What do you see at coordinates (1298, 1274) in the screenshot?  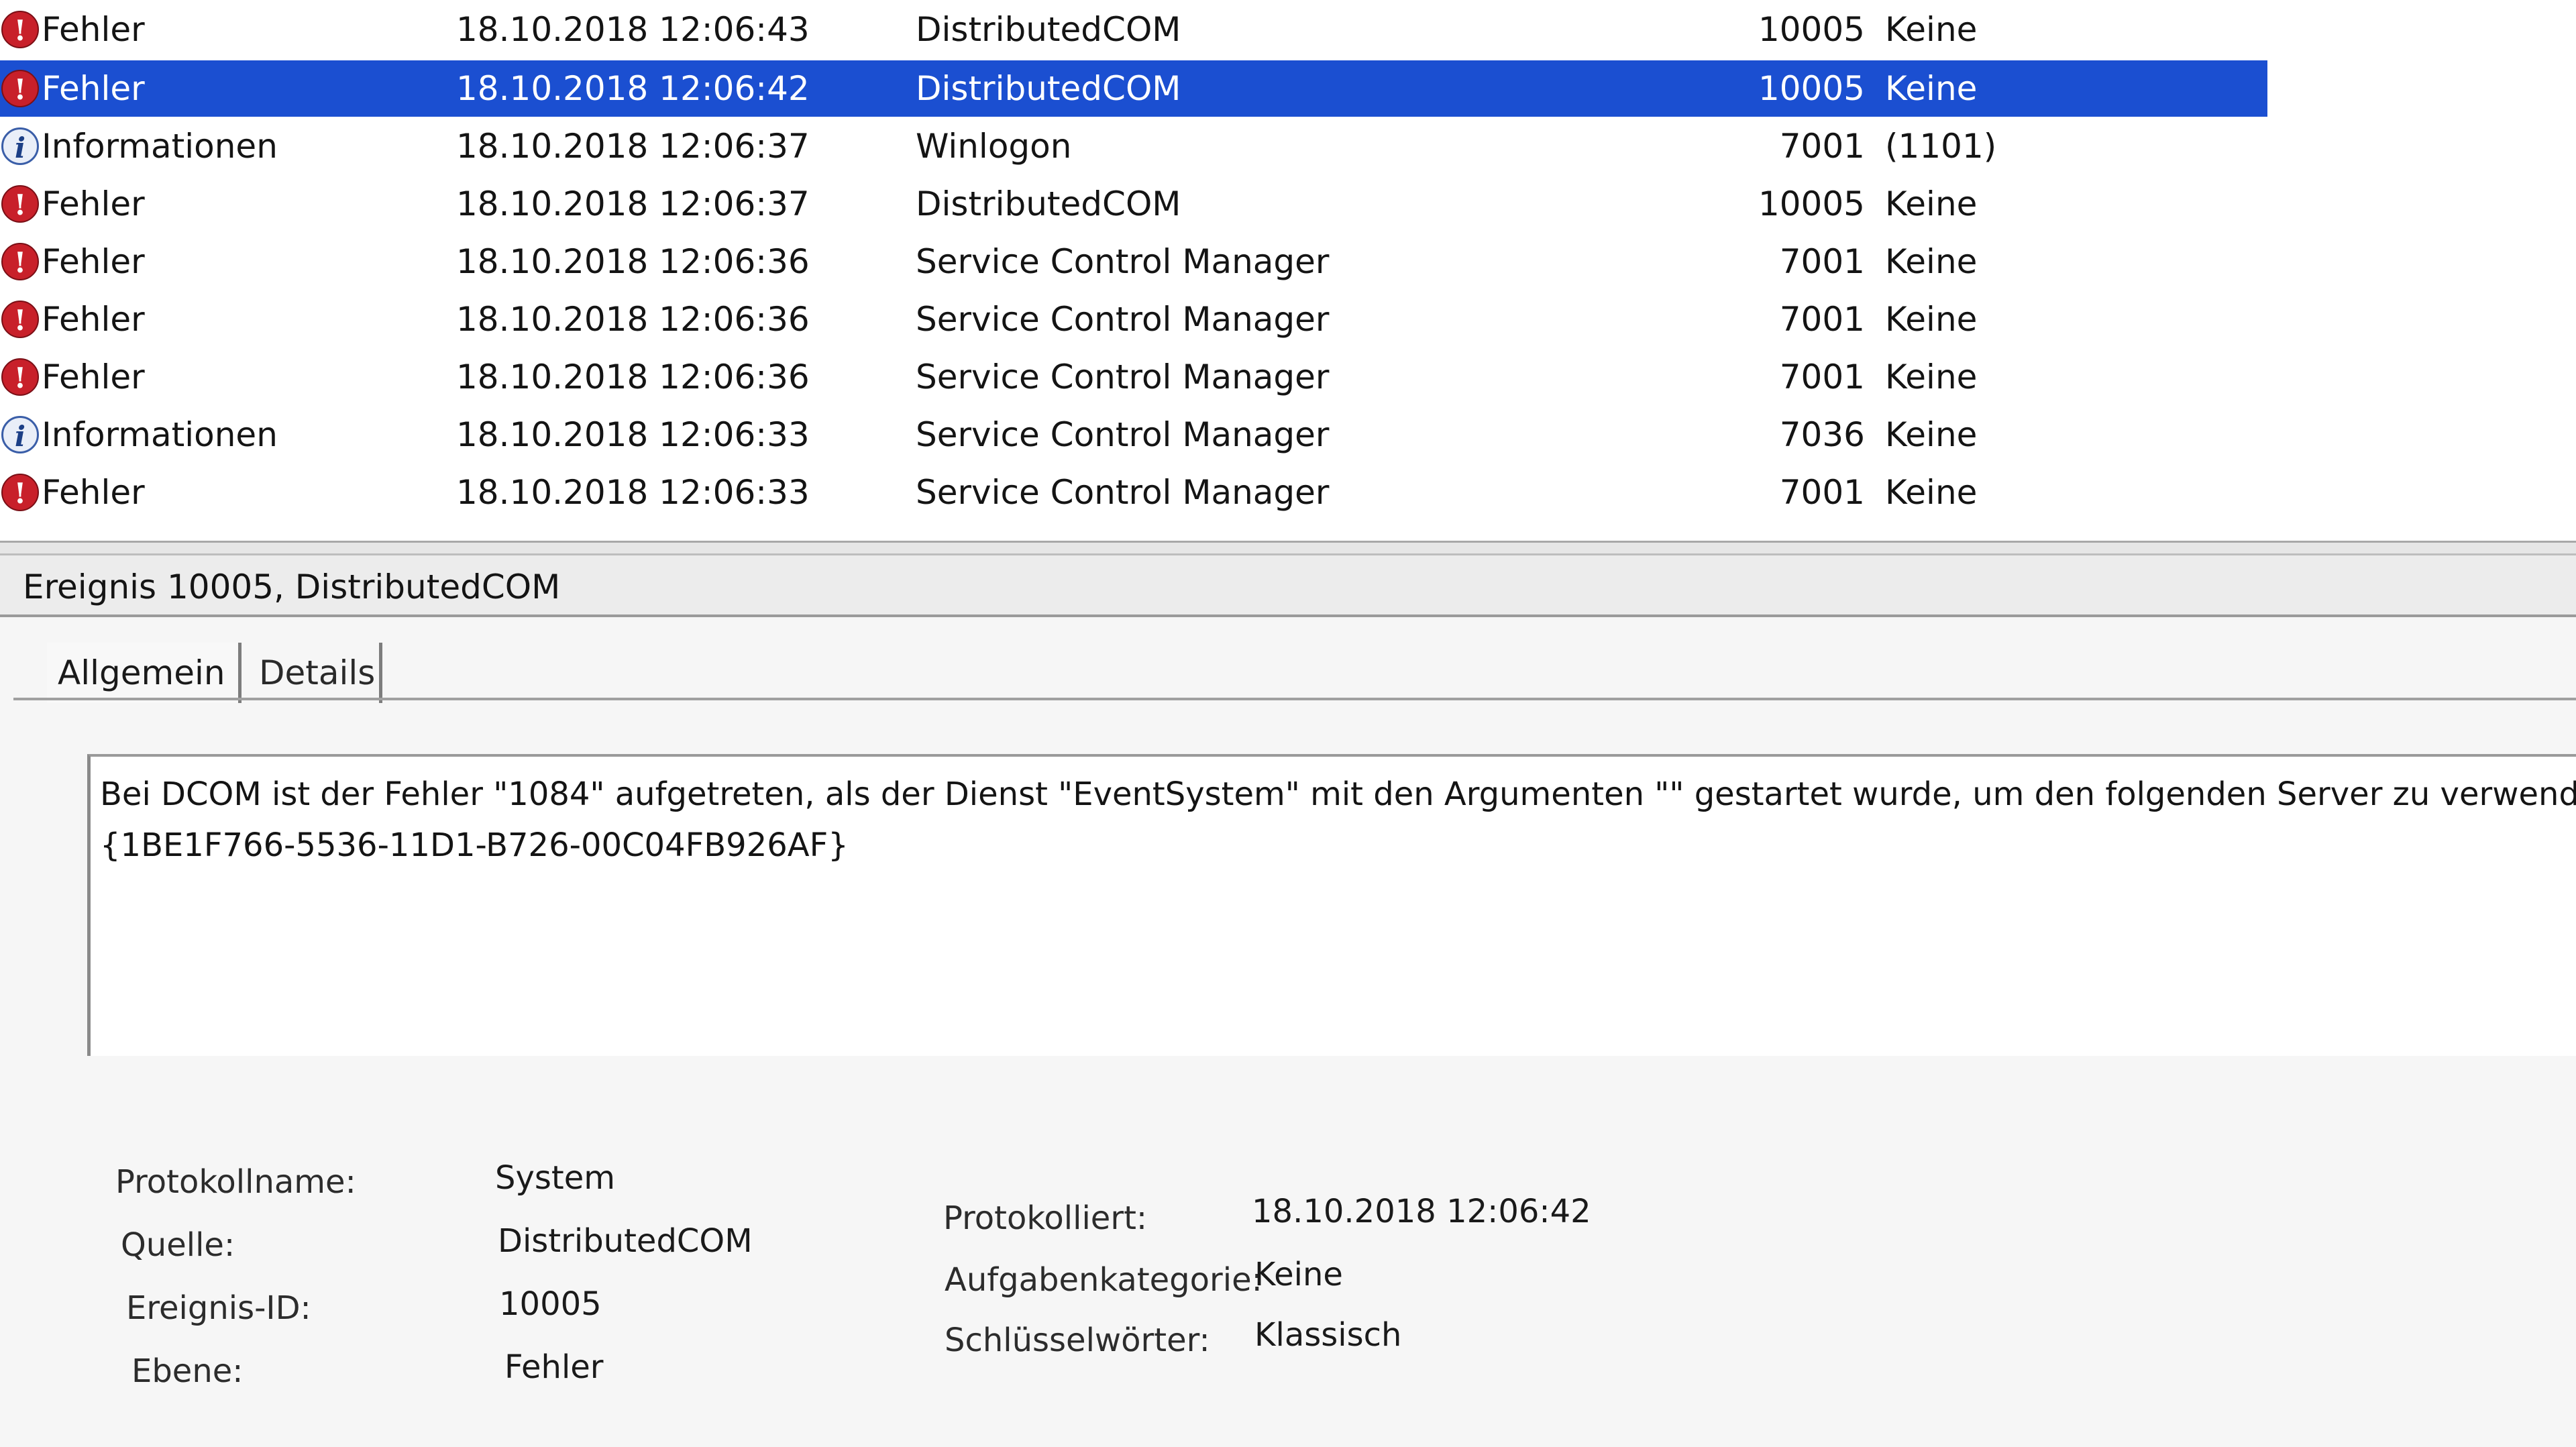 I see `task-category-value: Keine` at bounding box center [1298, 1274].